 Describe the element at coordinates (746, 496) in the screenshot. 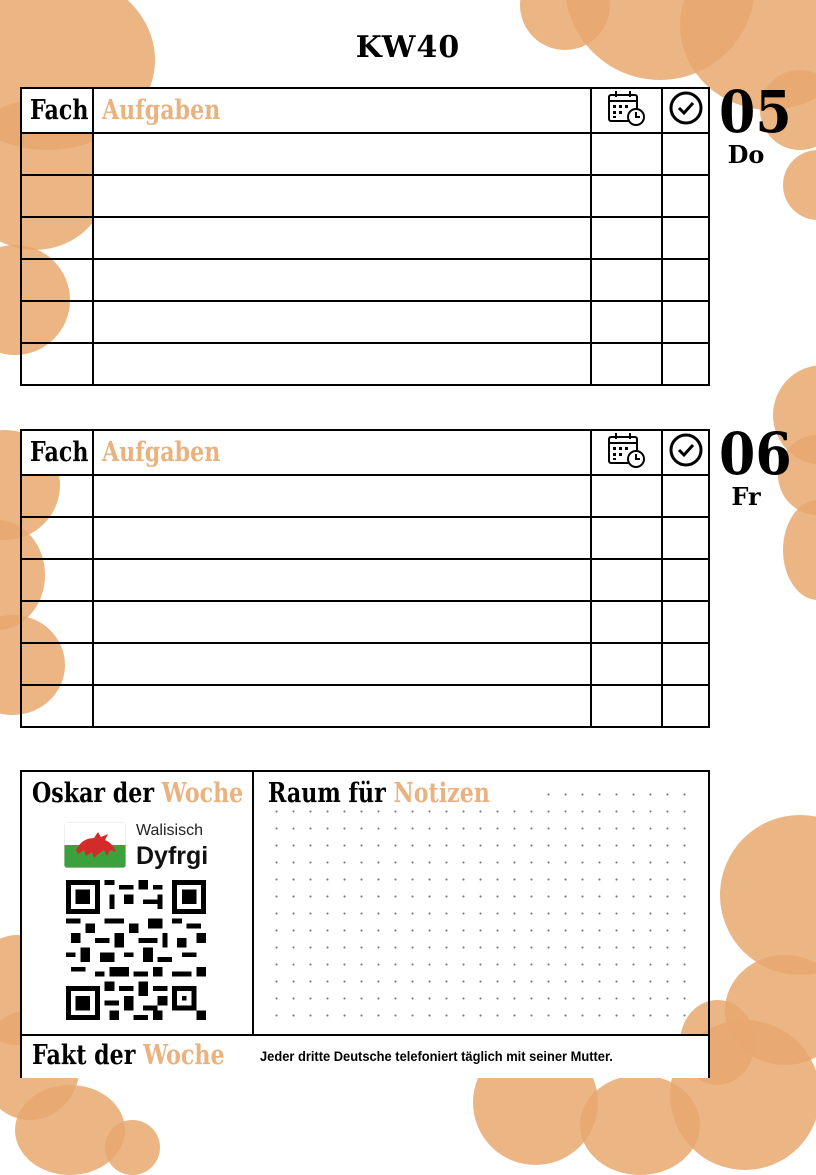

I see `day-name: Fr` at that location.